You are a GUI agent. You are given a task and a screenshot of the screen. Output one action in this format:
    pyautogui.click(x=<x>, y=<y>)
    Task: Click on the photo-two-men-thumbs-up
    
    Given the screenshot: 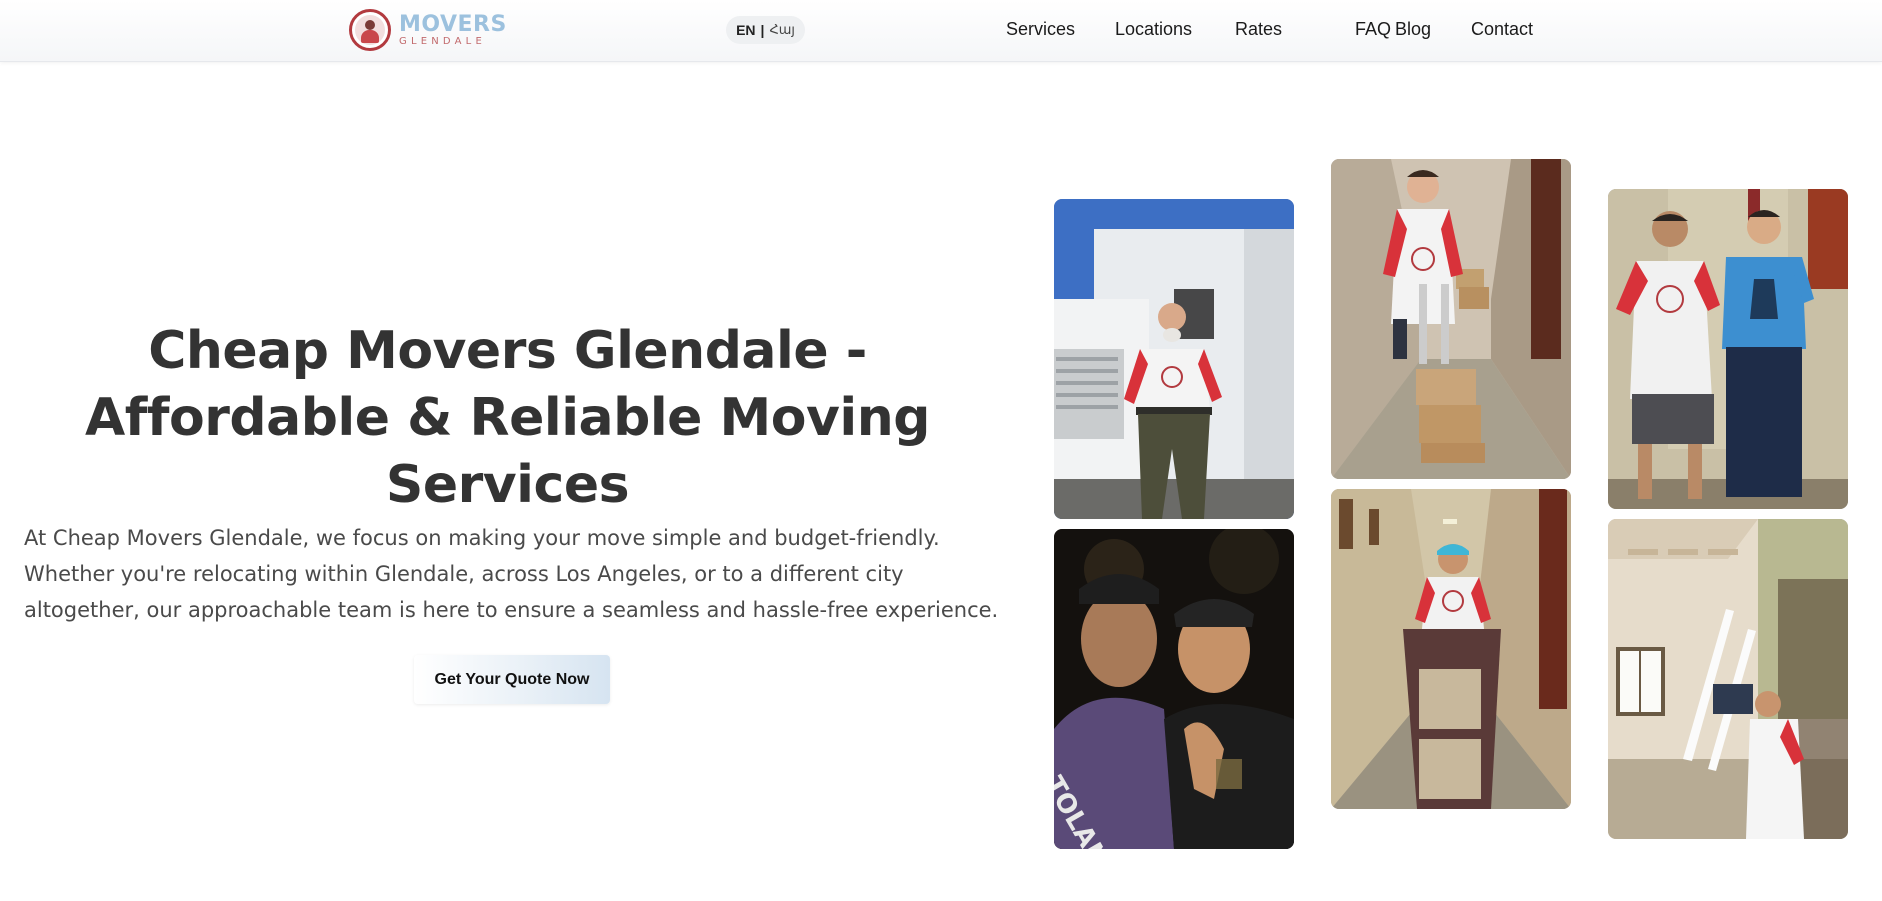 What is the action you would take?
    pyautogui.click(x=1728, y=349)
    